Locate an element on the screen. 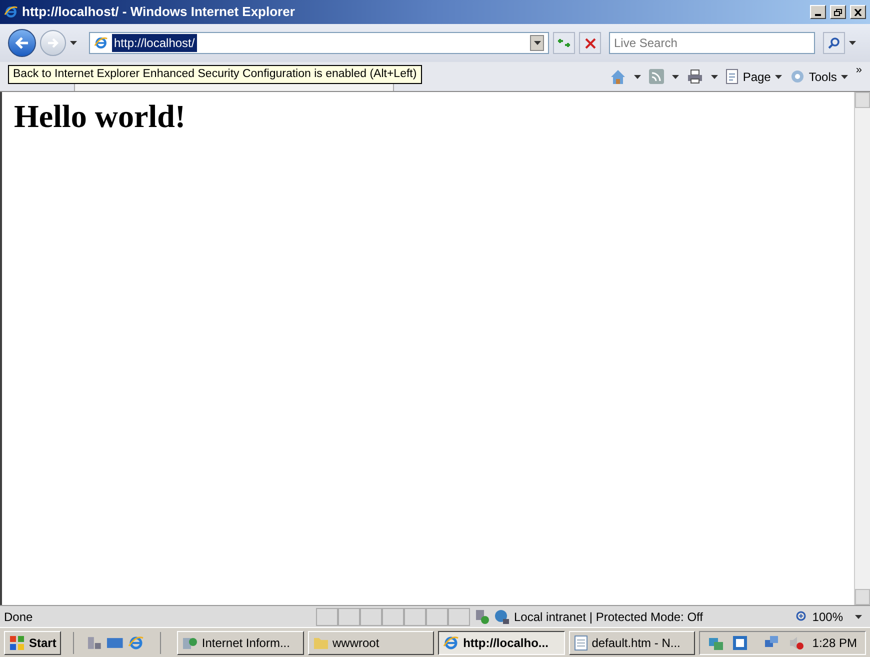  server-icon is located at coordinates (94, 642).